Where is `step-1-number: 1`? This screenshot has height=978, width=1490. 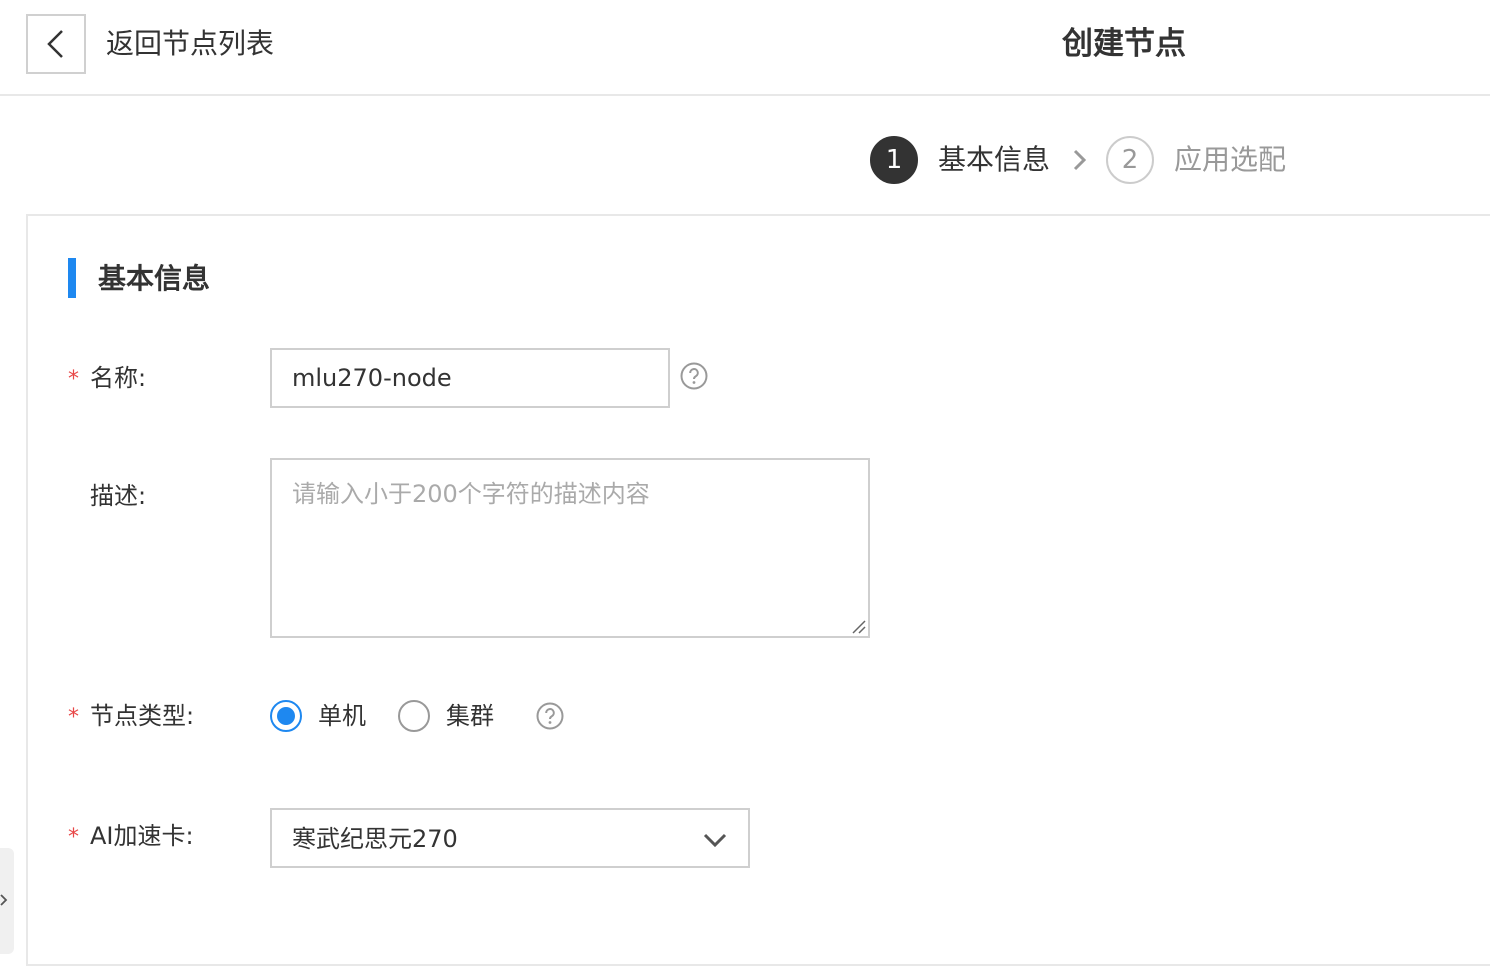 step-1-number: 1 is located at coordinates (894, 160).